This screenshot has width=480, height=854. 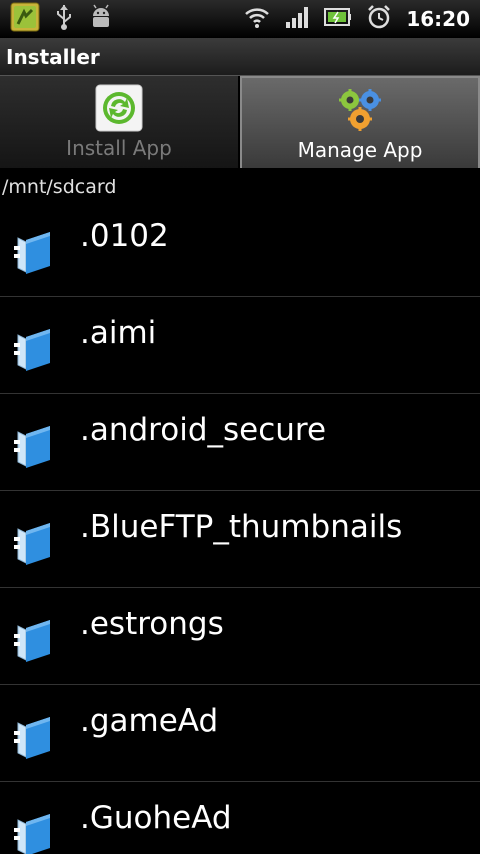 I want to click on folder-name: .BlueFTP_thumbnails, so click(x=241, y=527).